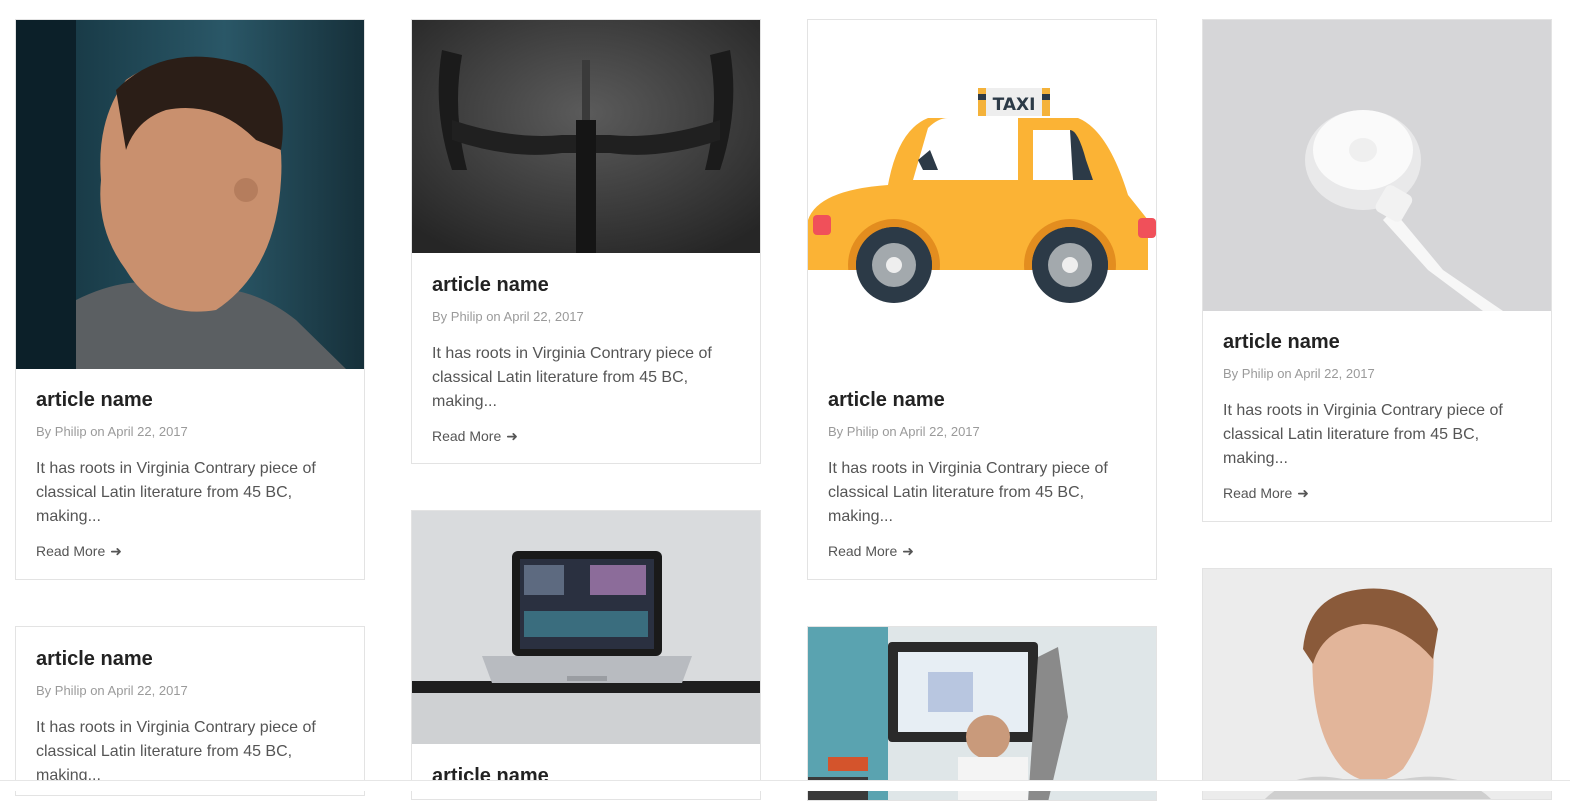  What do you see at coordinates (586, 627) in the screenshot?
I see `article-image-laptop-on-shelf` at bounding box center [586, 627].